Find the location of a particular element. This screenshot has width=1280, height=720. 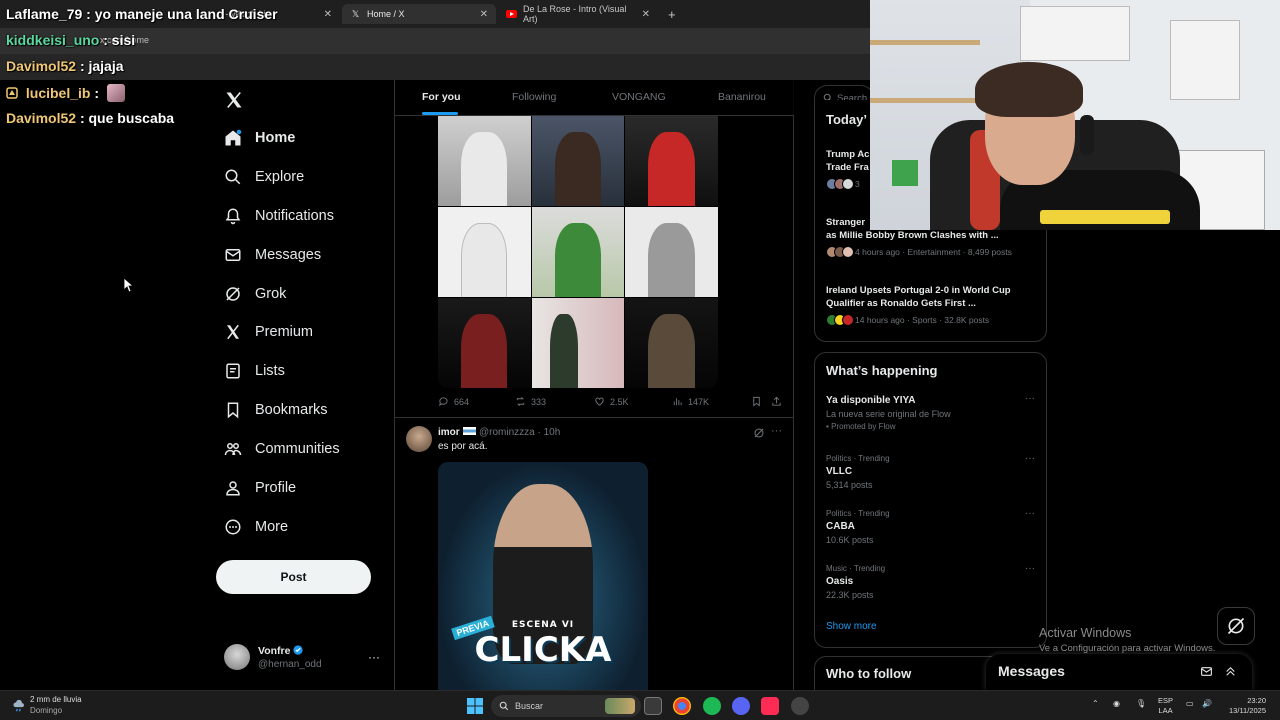

webcam-shelf is located at coordinates (925, 100).